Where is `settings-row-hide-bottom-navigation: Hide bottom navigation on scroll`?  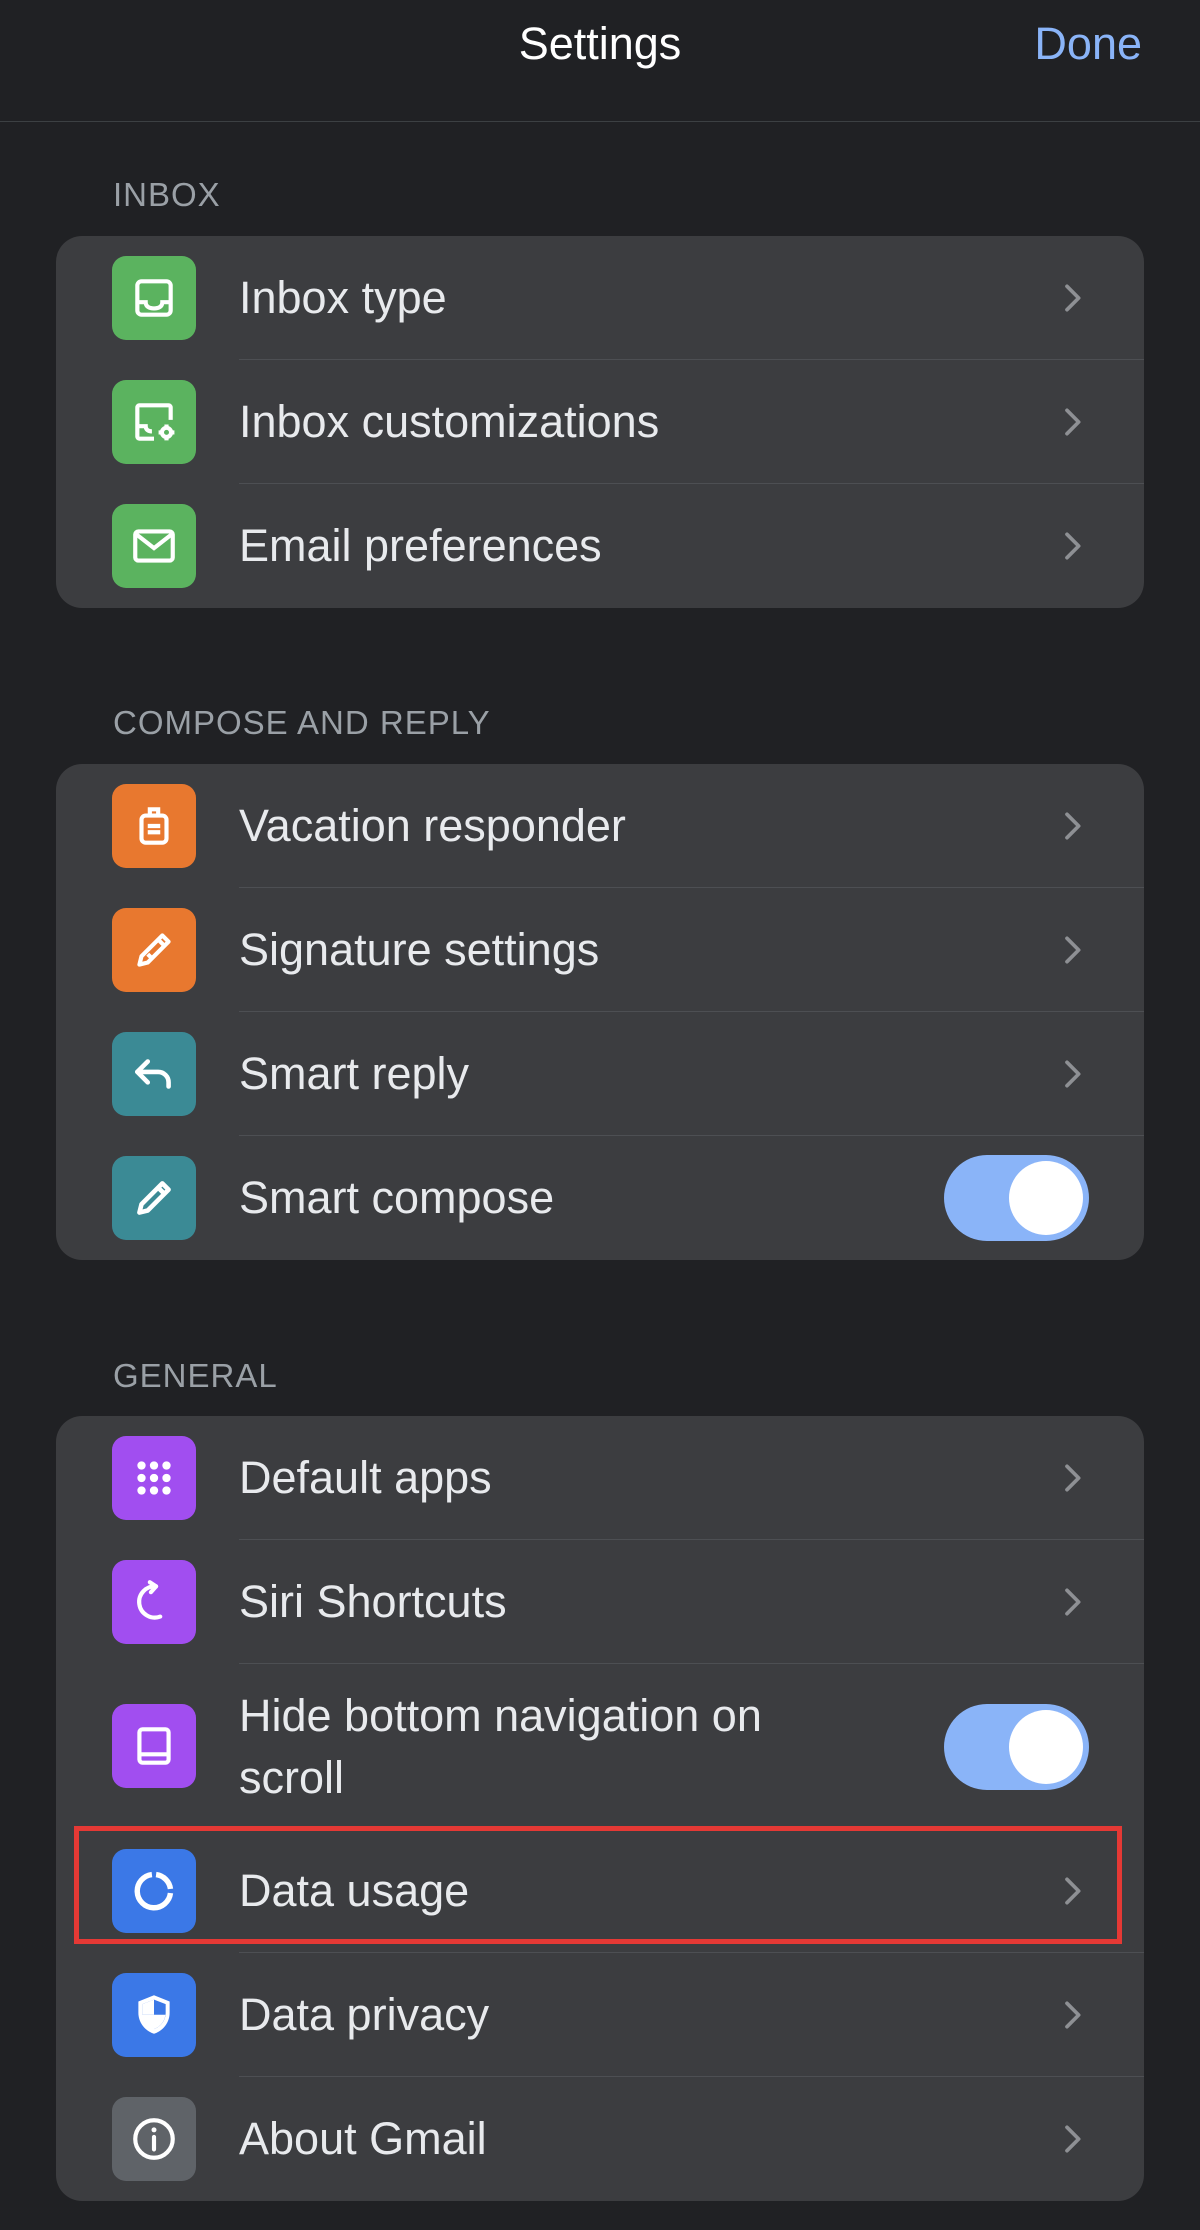
settings-row-hide-bottom-navigation: Hide bottom navigation on scroll is located at coordinates (600, 1746).